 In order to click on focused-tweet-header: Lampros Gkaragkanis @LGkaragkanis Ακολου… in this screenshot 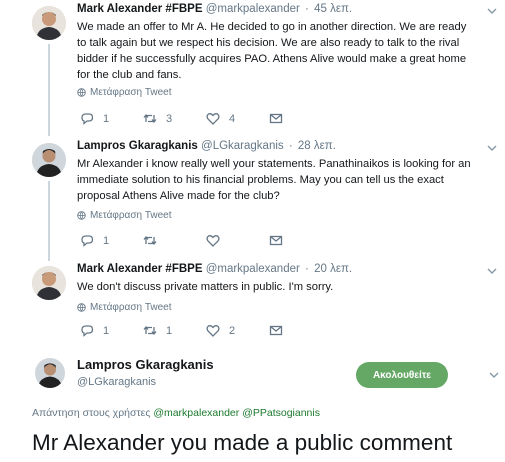, I will do `click(252, 374)`.